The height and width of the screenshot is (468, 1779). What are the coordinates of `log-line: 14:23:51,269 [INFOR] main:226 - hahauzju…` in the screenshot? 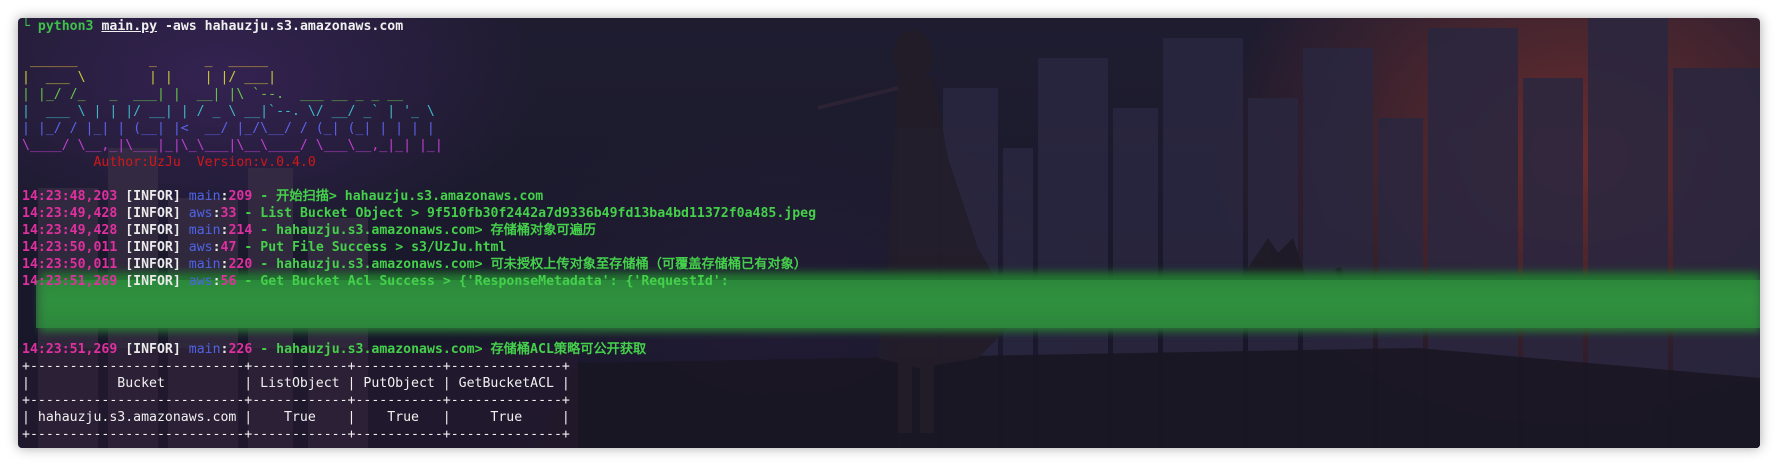 It's located at (334, 349).